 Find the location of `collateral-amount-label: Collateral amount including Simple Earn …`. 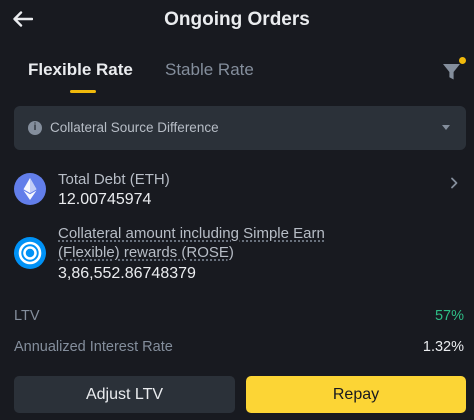

collateral-amount-label: Collateral amount including Simple Earn … is located at coordinates (208, 243).